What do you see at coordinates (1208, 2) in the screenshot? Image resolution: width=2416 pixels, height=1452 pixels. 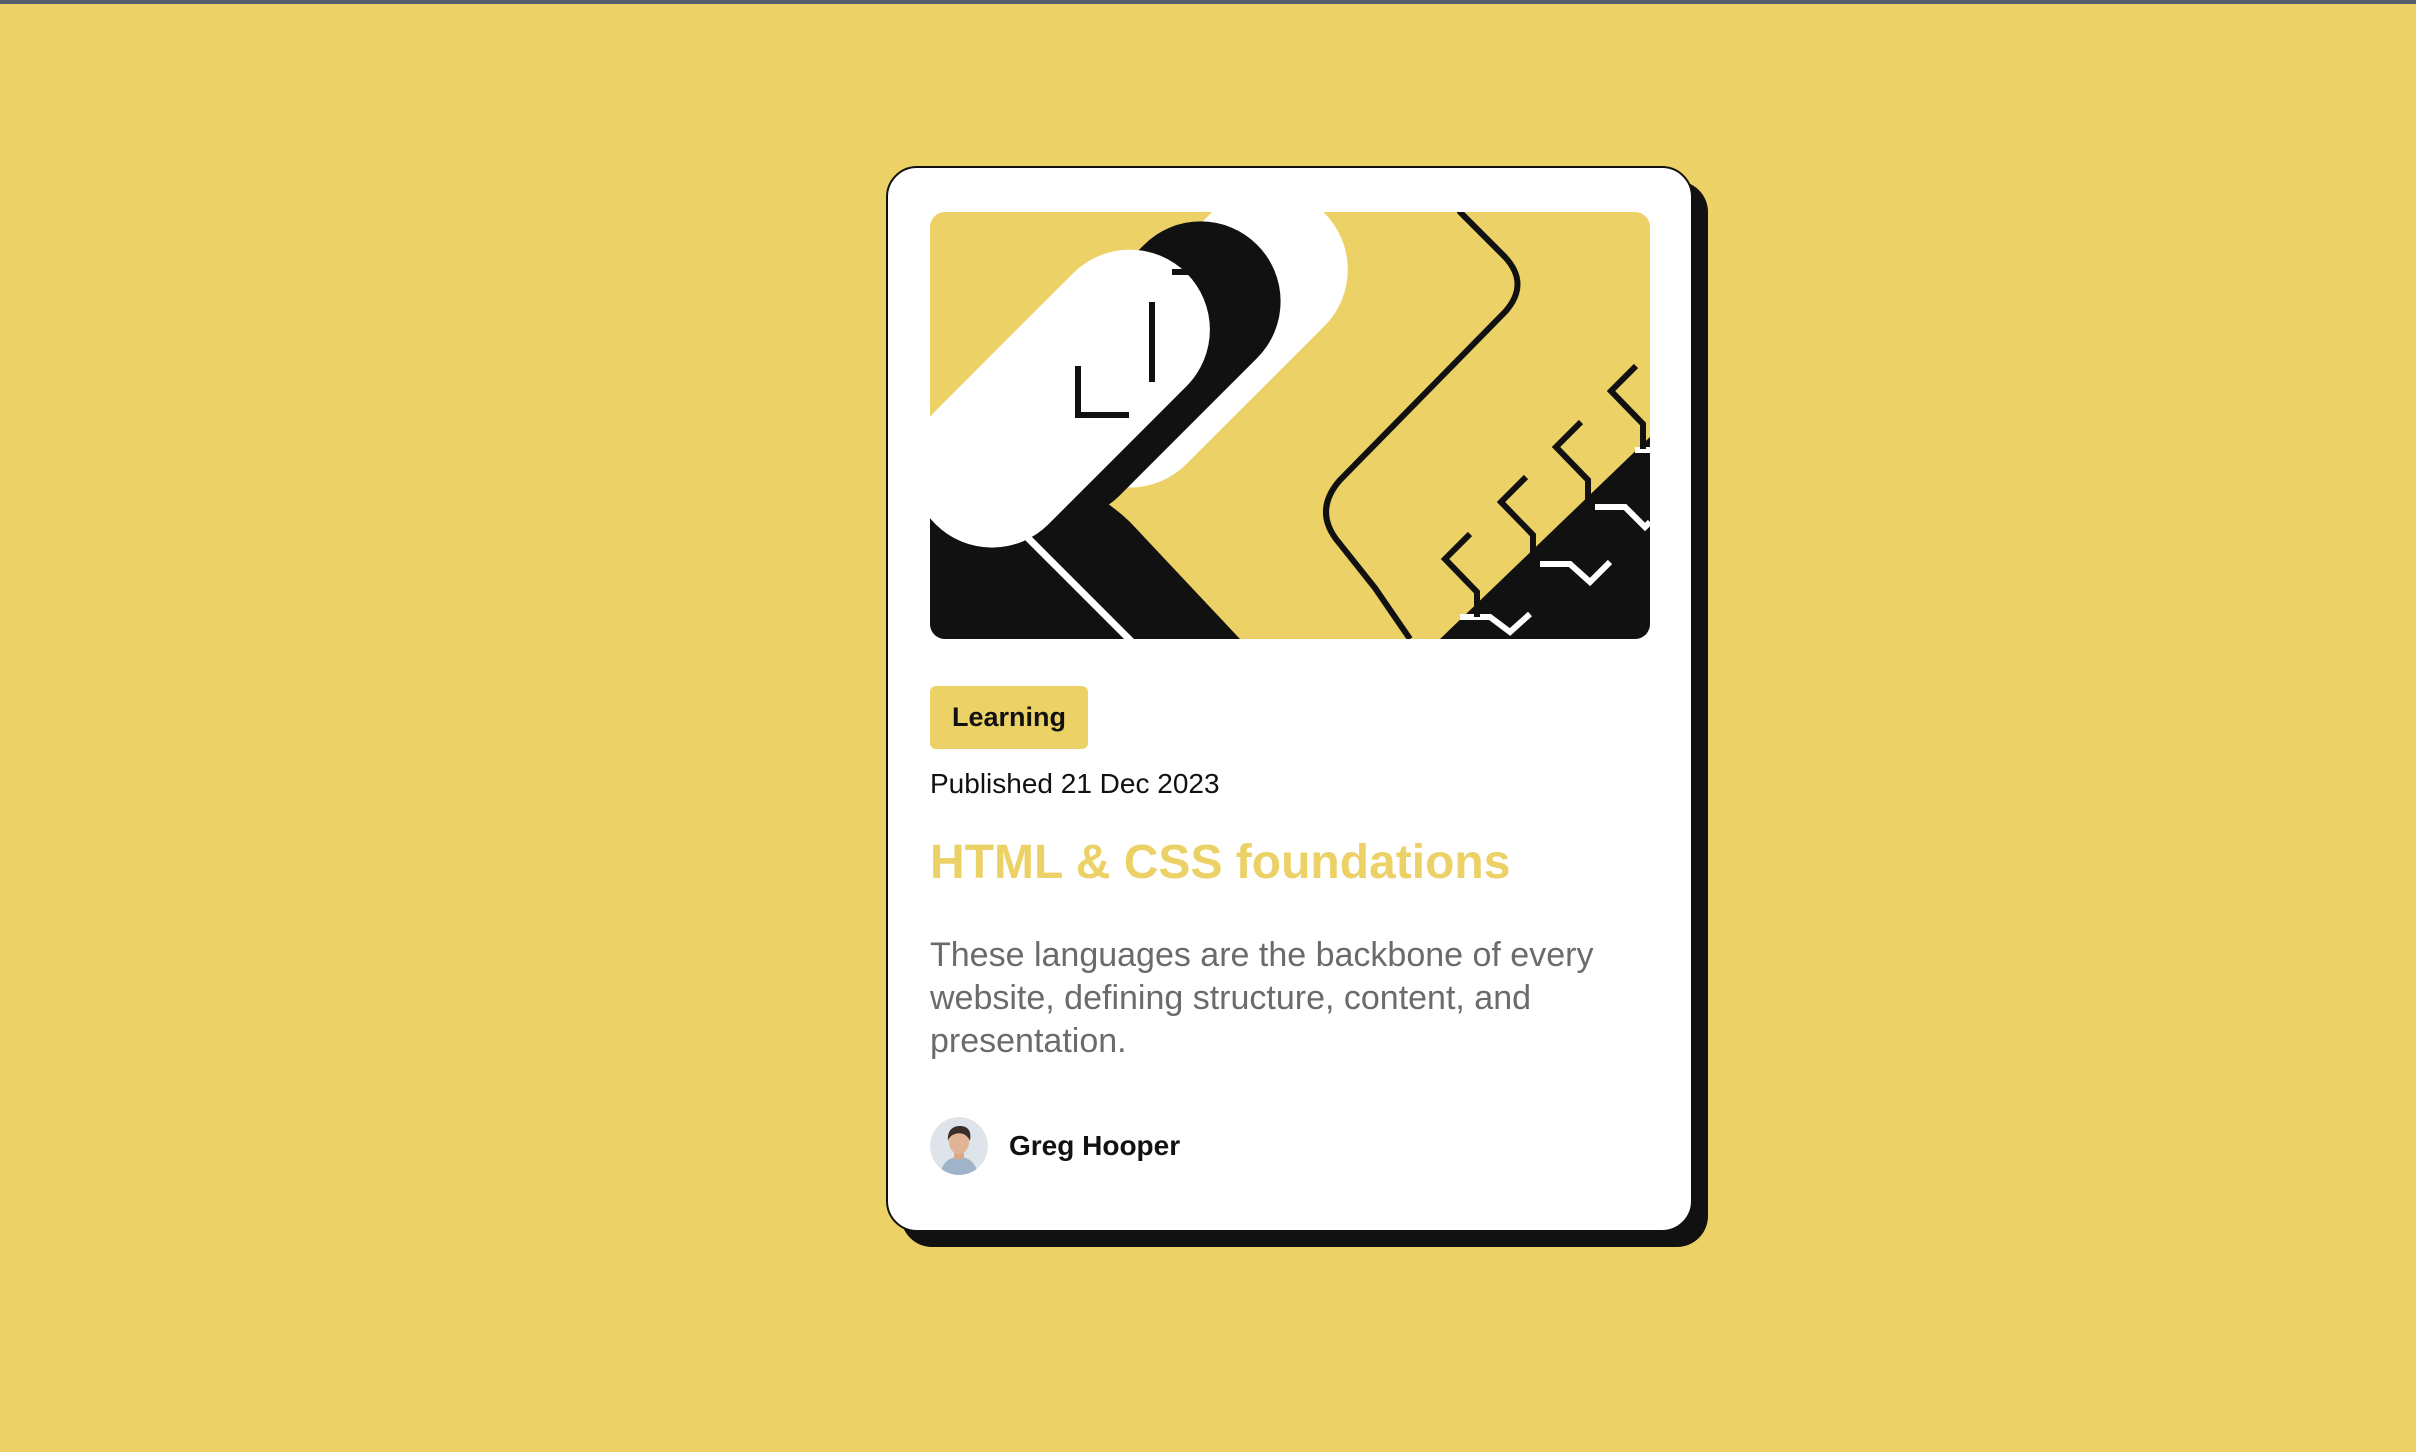 I see `window-top-border` at bounding box center [1208, 2].